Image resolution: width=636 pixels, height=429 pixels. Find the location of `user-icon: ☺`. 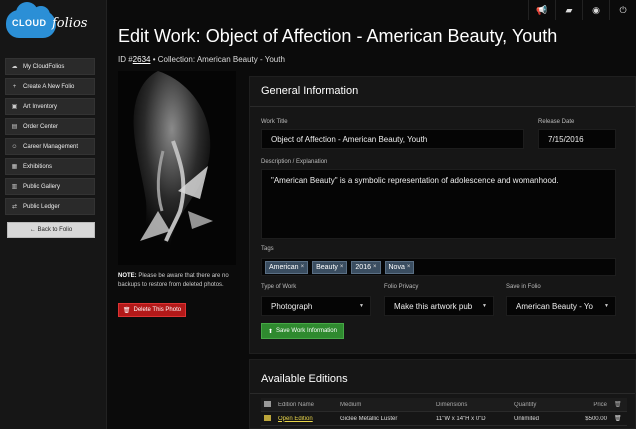

user-icon: ☺ is located at coordinates (14, 146).